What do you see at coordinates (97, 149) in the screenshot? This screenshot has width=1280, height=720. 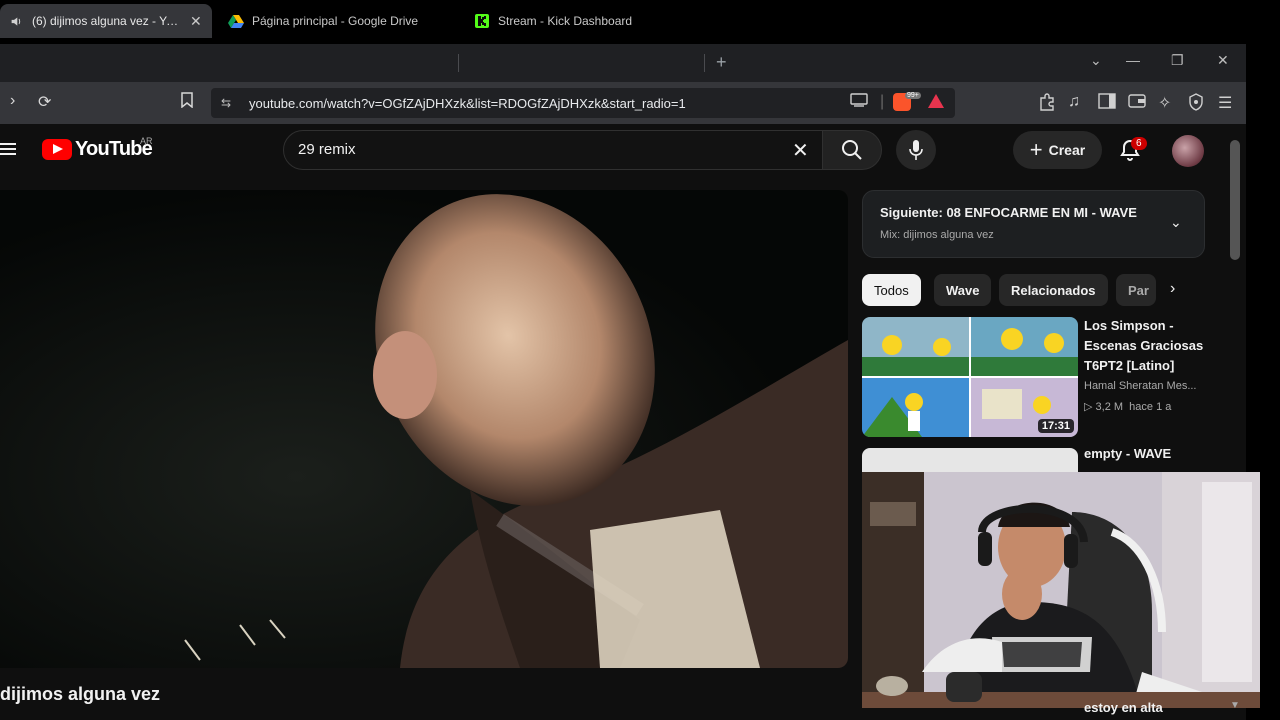 I see `youtube-logo: YouTube` at bounding box center [97, 149].